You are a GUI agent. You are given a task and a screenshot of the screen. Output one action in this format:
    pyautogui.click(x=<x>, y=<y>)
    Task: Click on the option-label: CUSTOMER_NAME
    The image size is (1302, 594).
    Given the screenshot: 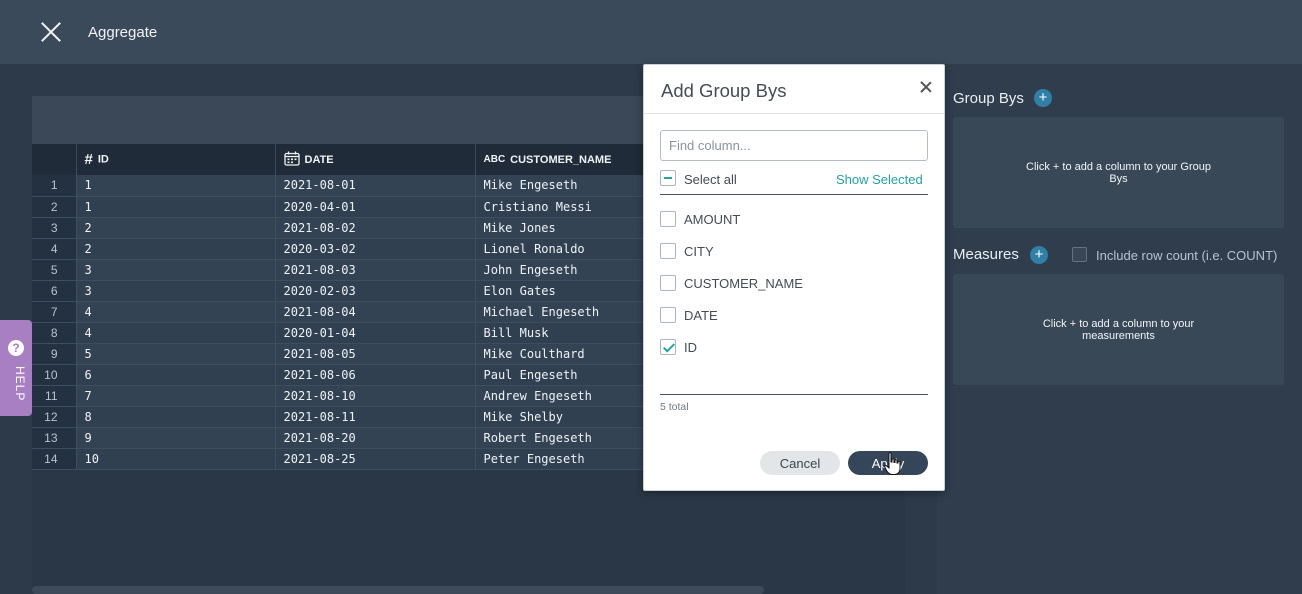 What is the action you would take?
    pyautogui.click(x=743, y=283)
    